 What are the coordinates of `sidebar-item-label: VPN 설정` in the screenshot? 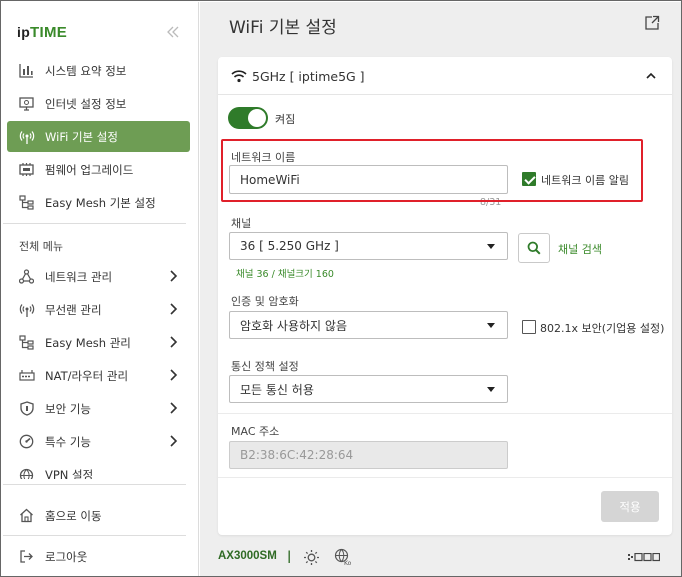 It's located at (69, 473).